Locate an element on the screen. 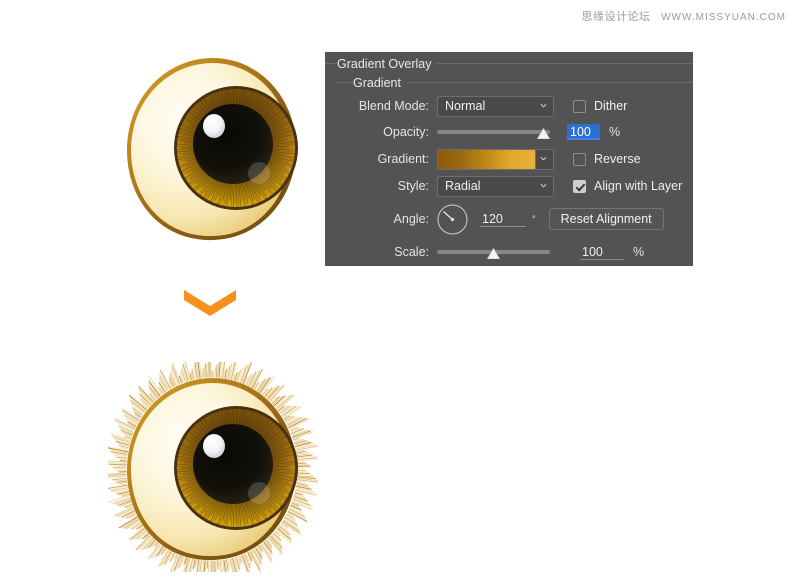 This screenshot has width=800, height=581. dither-label: Dither is located at coordinates (611, 106).